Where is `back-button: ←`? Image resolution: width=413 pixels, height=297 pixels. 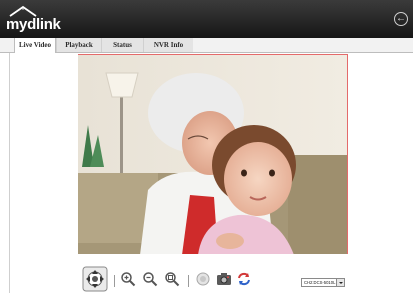
back-button: ← is located at coordinates (401, 19).